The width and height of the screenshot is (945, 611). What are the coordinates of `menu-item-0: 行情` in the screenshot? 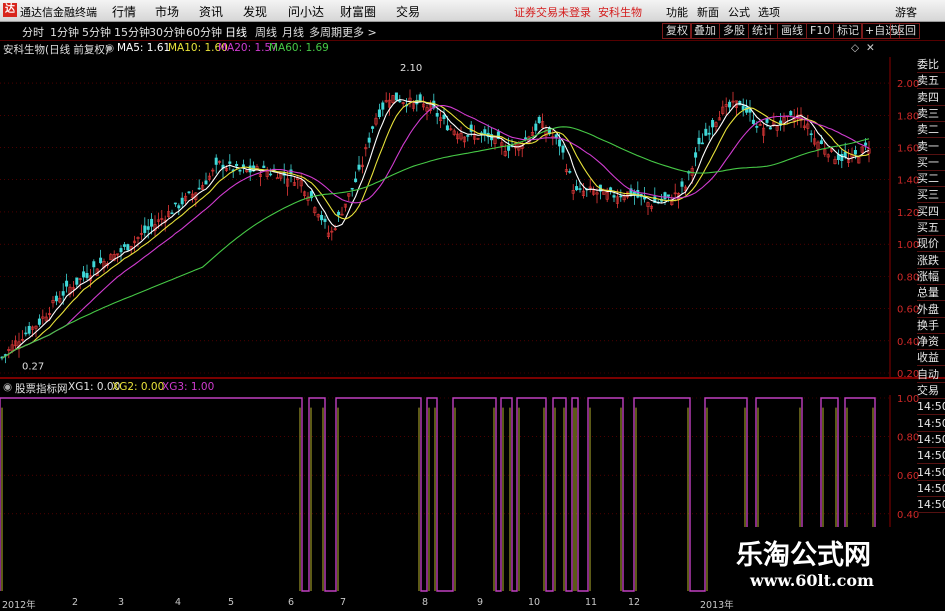 It's located at (124, 11).